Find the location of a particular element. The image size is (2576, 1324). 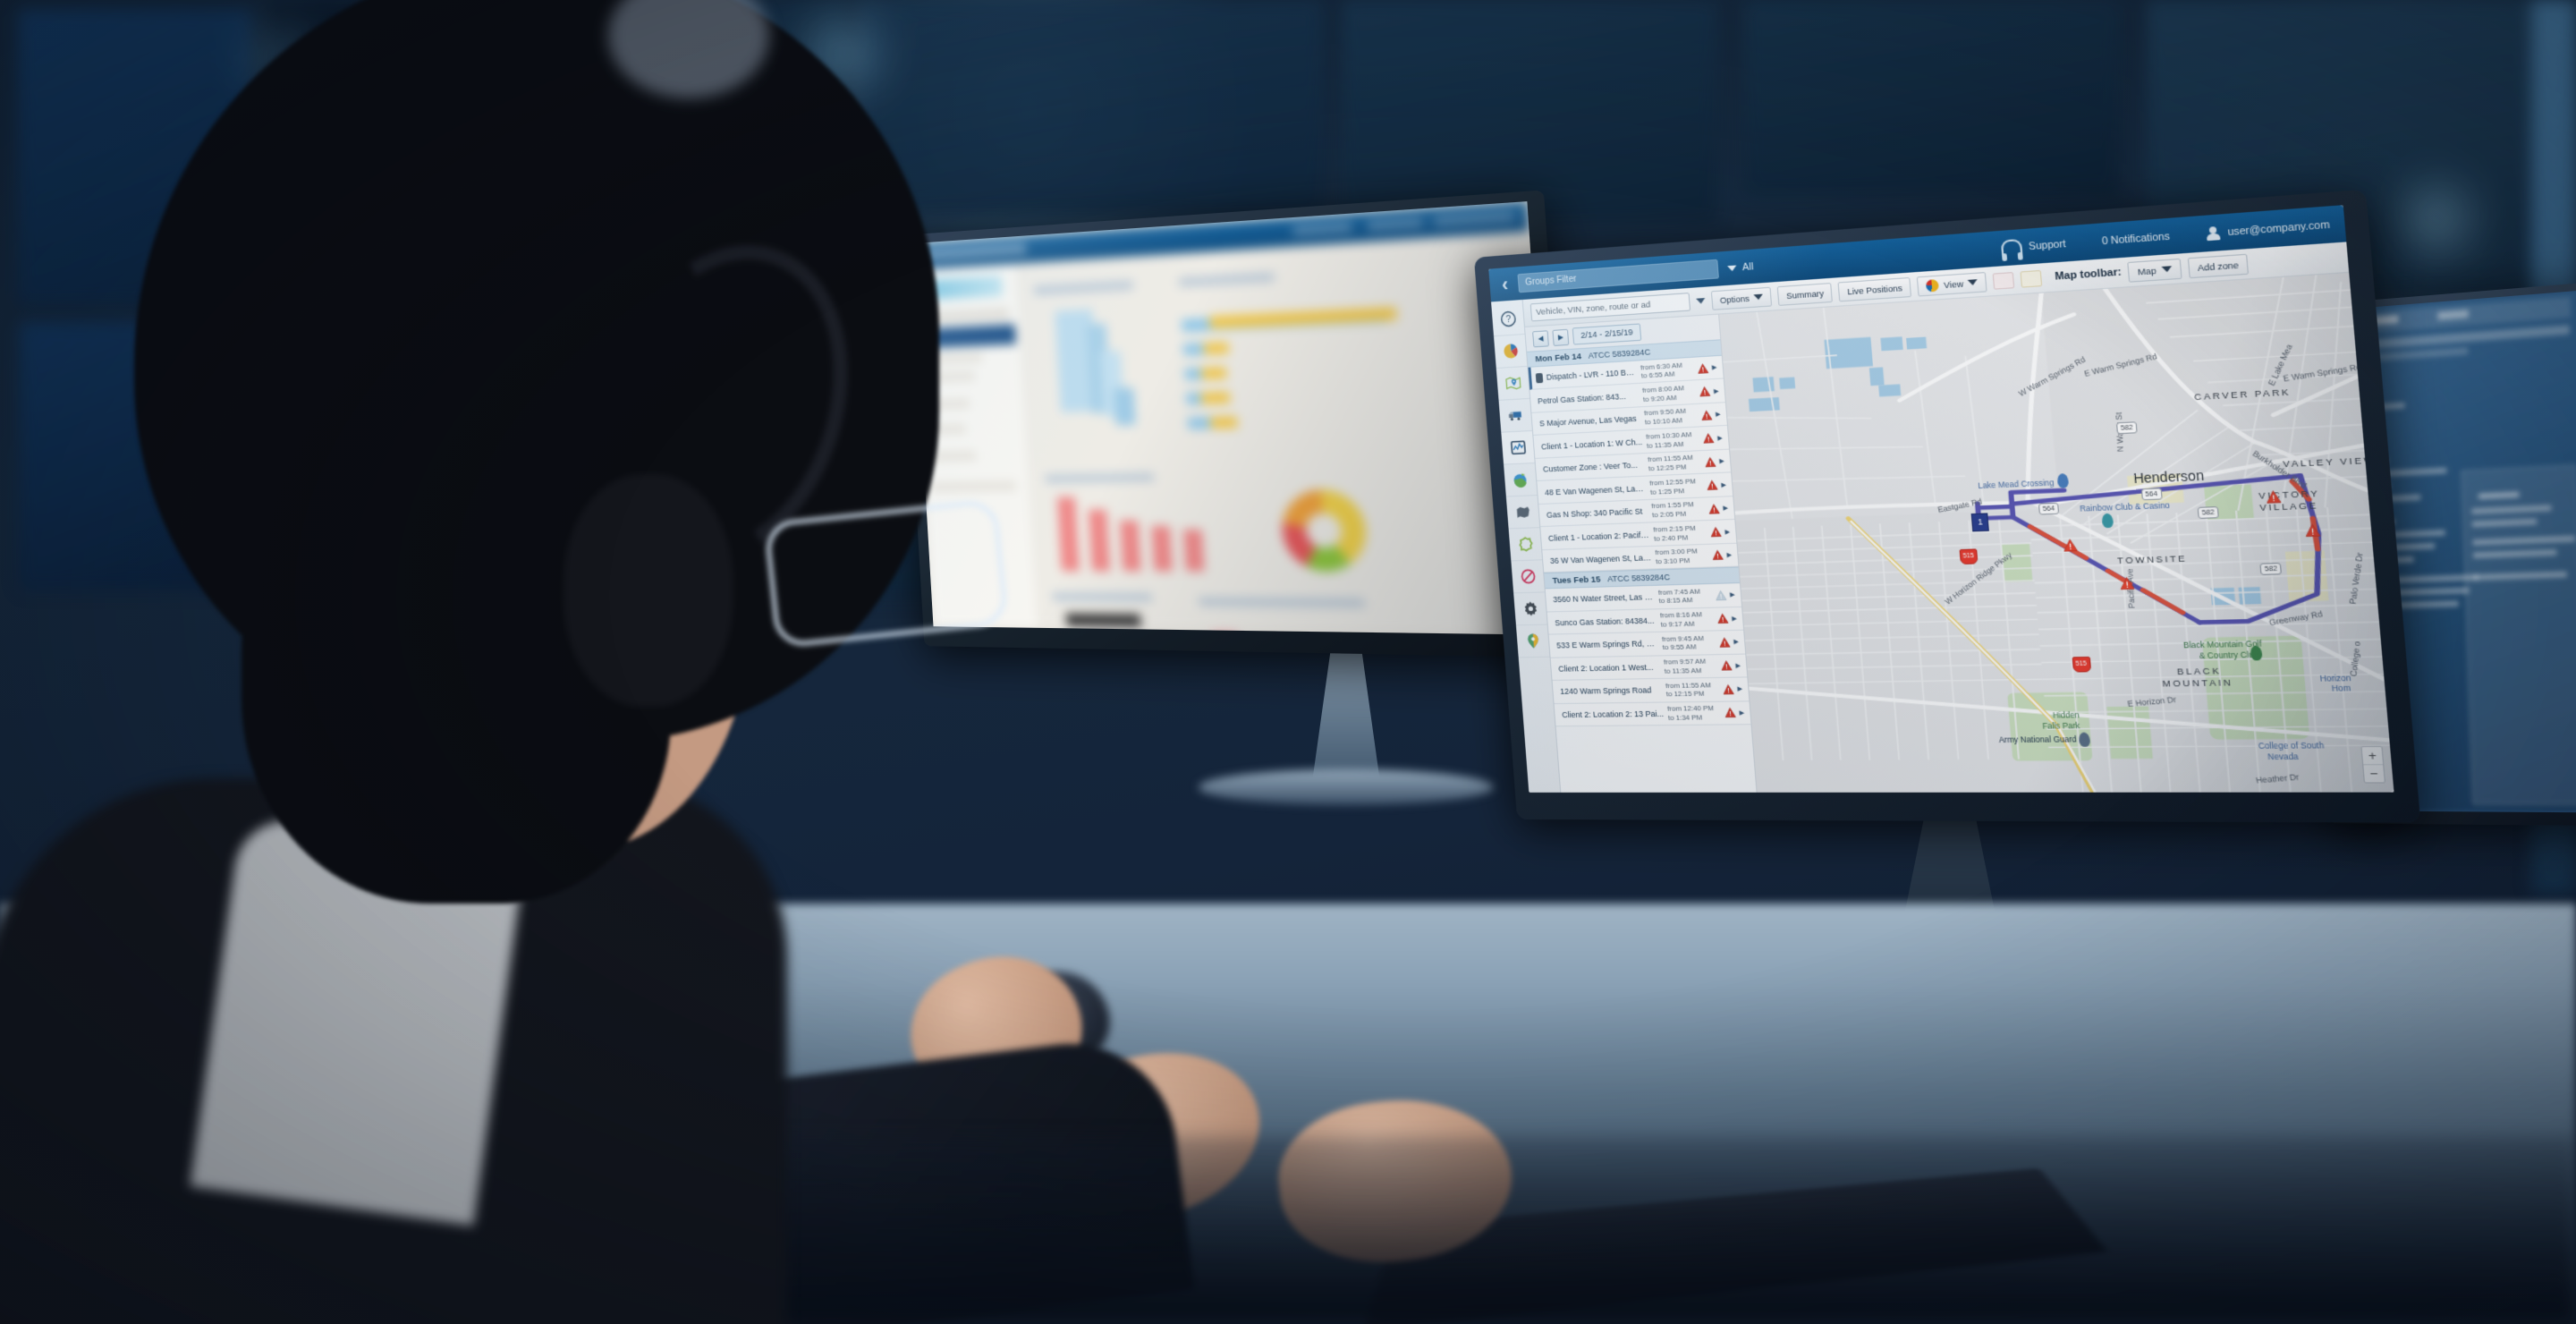

zoom-in-button: + is located at coordinates (2372, 756).